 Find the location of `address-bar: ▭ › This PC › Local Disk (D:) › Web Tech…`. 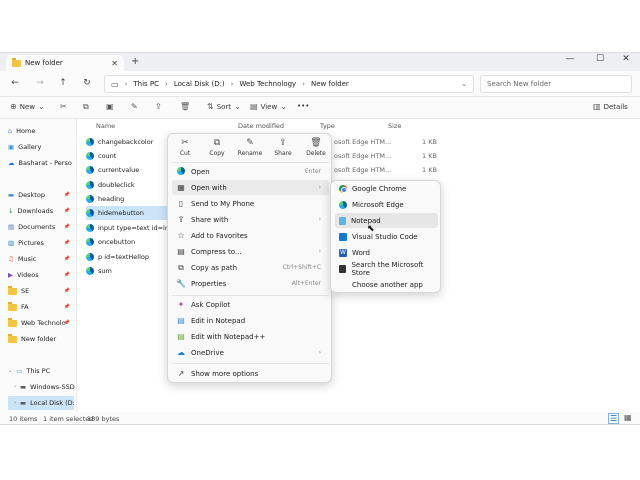

address-bar: ▭ › This PC › Local Disk (D:) › Web Tech… is located at coordinates (289, 84).